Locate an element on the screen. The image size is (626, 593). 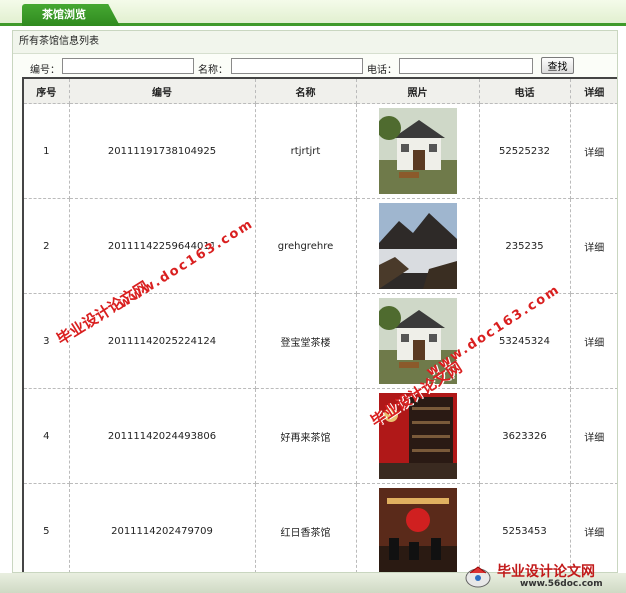
row-phone: 52525232 is located at coordinates (524, 151).